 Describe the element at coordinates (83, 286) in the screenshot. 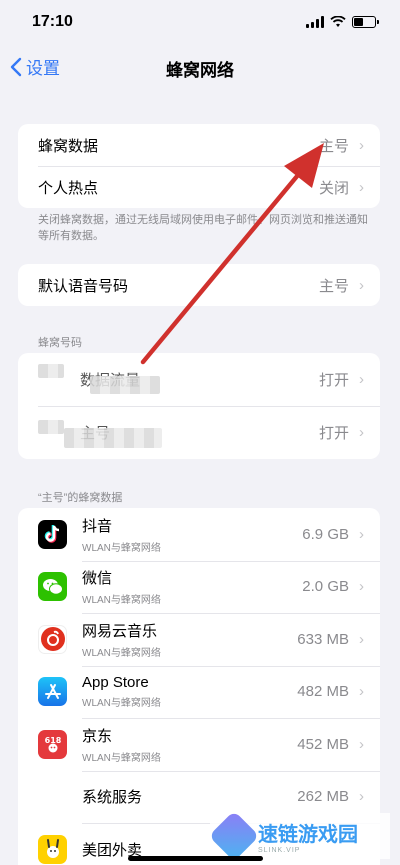

I see `row-label: 默认语音号码` at that location.